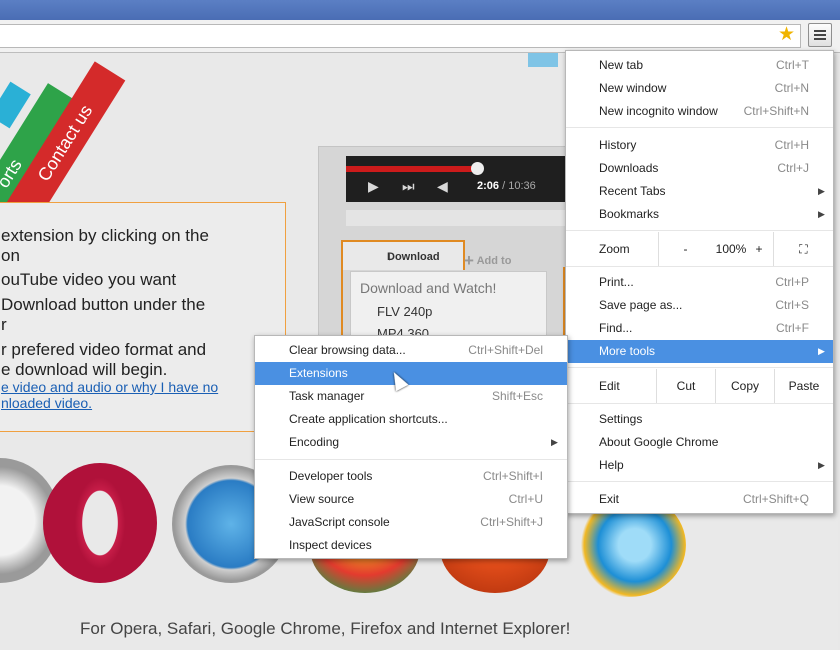 Image resolution: width=840 pixels, height=650 pixels. Describe the element at coordinates (411, 350) in the screenshot. I see `menu-item-clear-browsing-data: Clear browsing data... Ctrl+Shift+Del` at that location.